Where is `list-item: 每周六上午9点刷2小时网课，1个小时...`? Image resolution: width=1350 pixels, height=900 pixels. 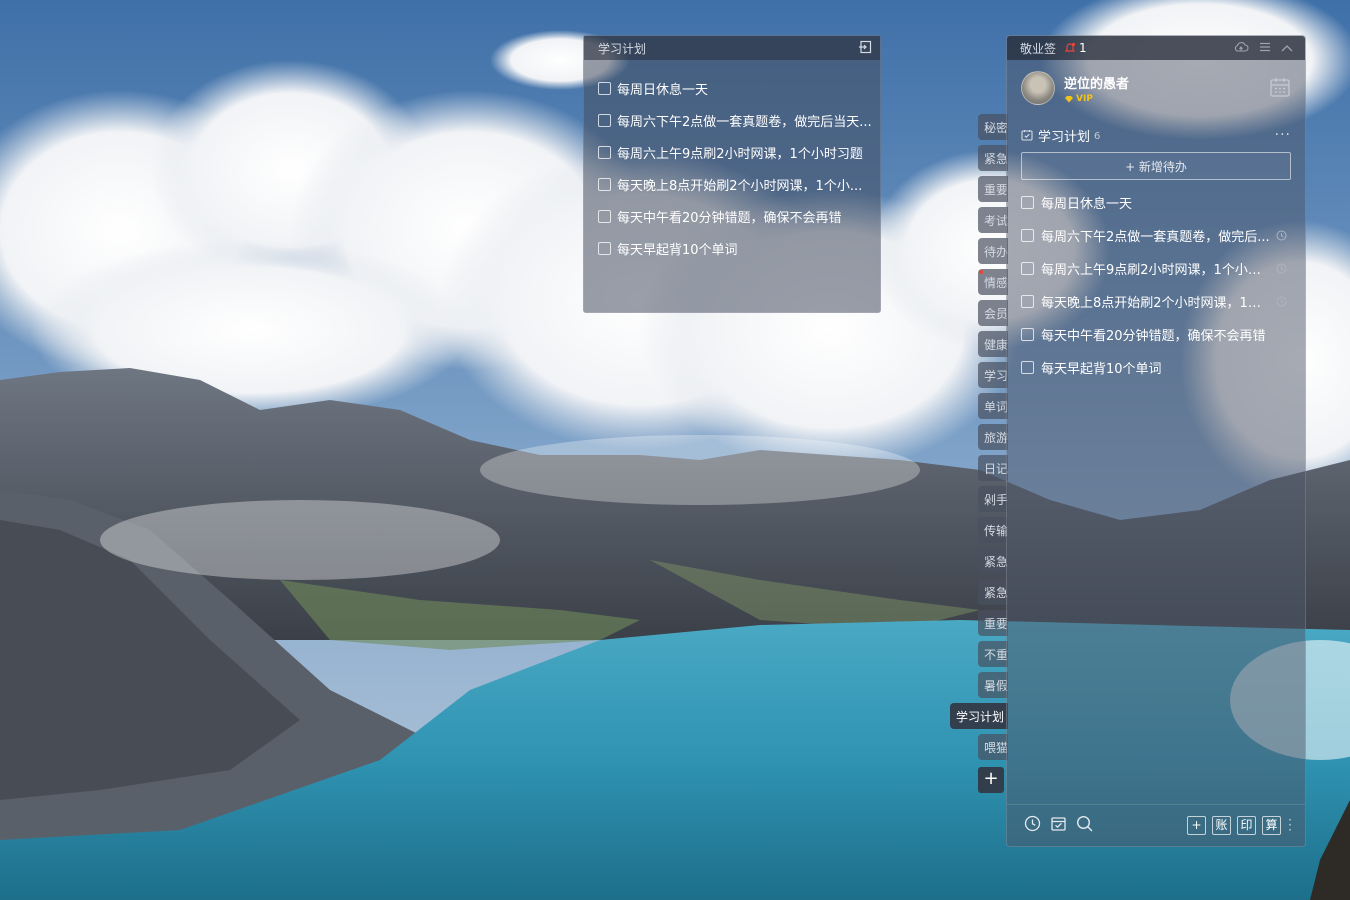
list-item: 每周六上午9点刷2小时网课，1个小时... is located at coordinates (1156, 268).